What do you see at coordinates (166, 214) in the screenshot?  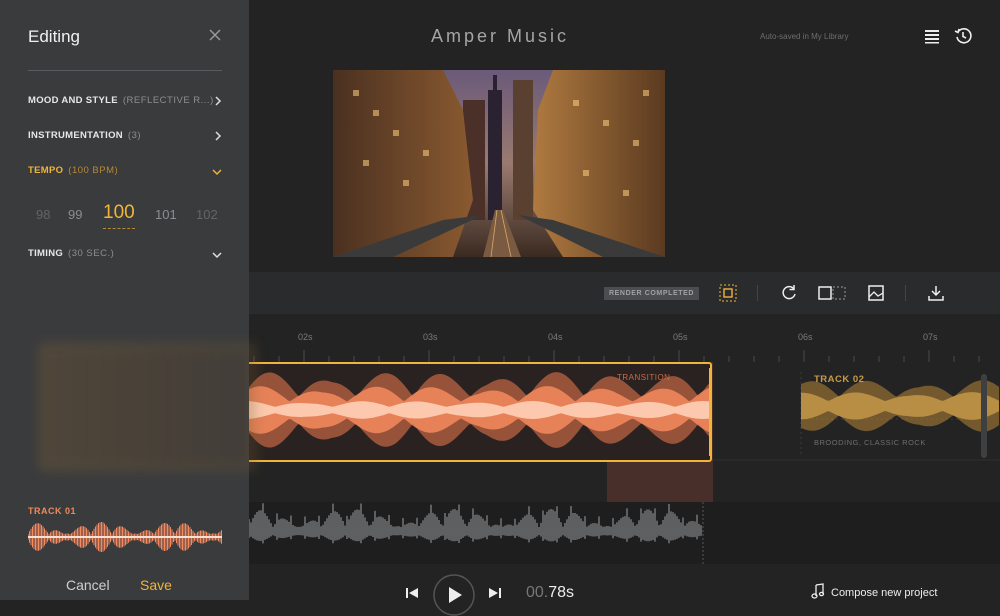 I see `tempo-option: 101` at bounding box center [166, 214].